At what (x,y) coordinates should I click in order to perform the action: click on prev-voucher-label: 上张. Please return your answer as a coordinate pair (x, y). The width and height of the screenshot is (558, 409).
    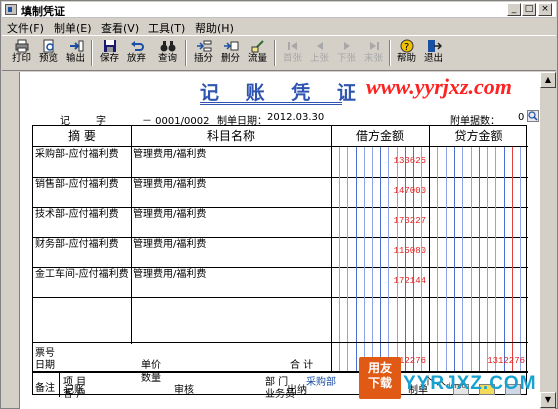
    Looking at the image, I should click on (319, 58).